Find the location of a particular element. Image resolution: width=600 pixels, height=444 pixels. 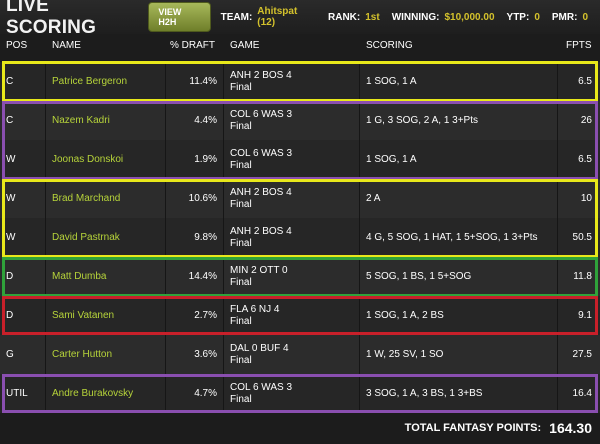

total-value: 164.30 is located at coordinates (570, 428).